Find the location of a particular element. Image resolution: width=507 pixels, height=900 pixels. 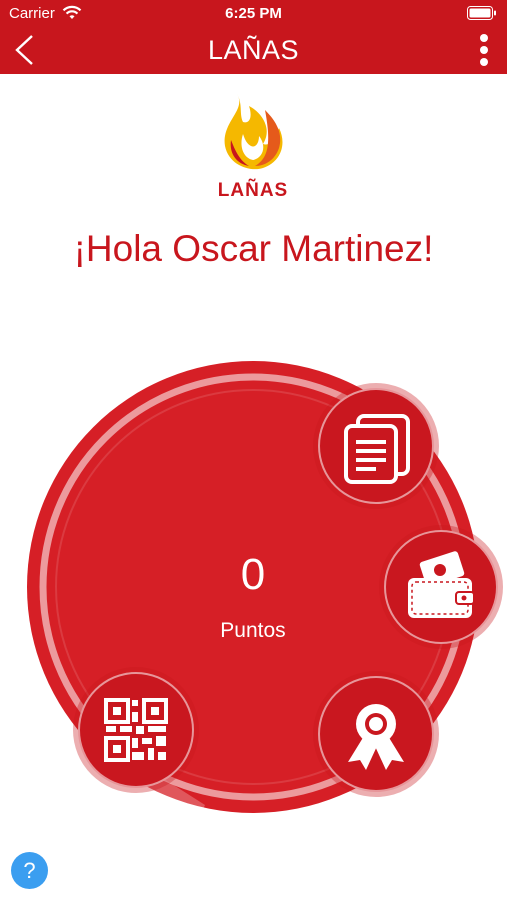

status-time: 6:25 PM is located at coordinates (253, 13).